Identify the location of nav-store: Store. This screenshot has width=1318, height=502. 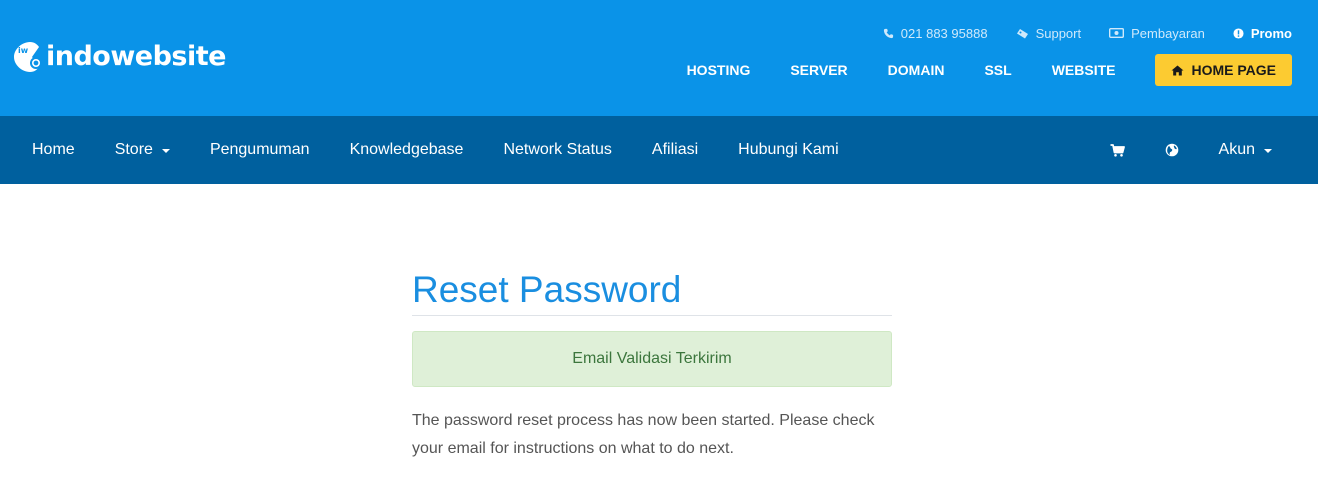
(142, 150).